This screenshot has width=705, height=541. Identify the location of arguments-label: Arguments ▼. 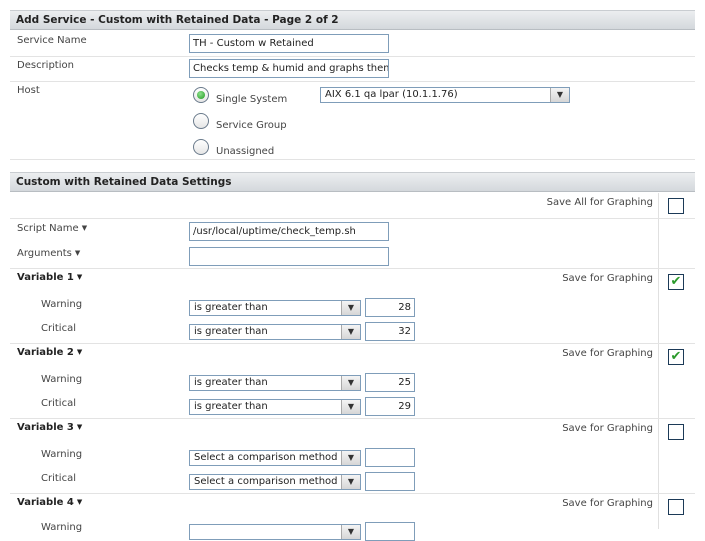
(48, 253).